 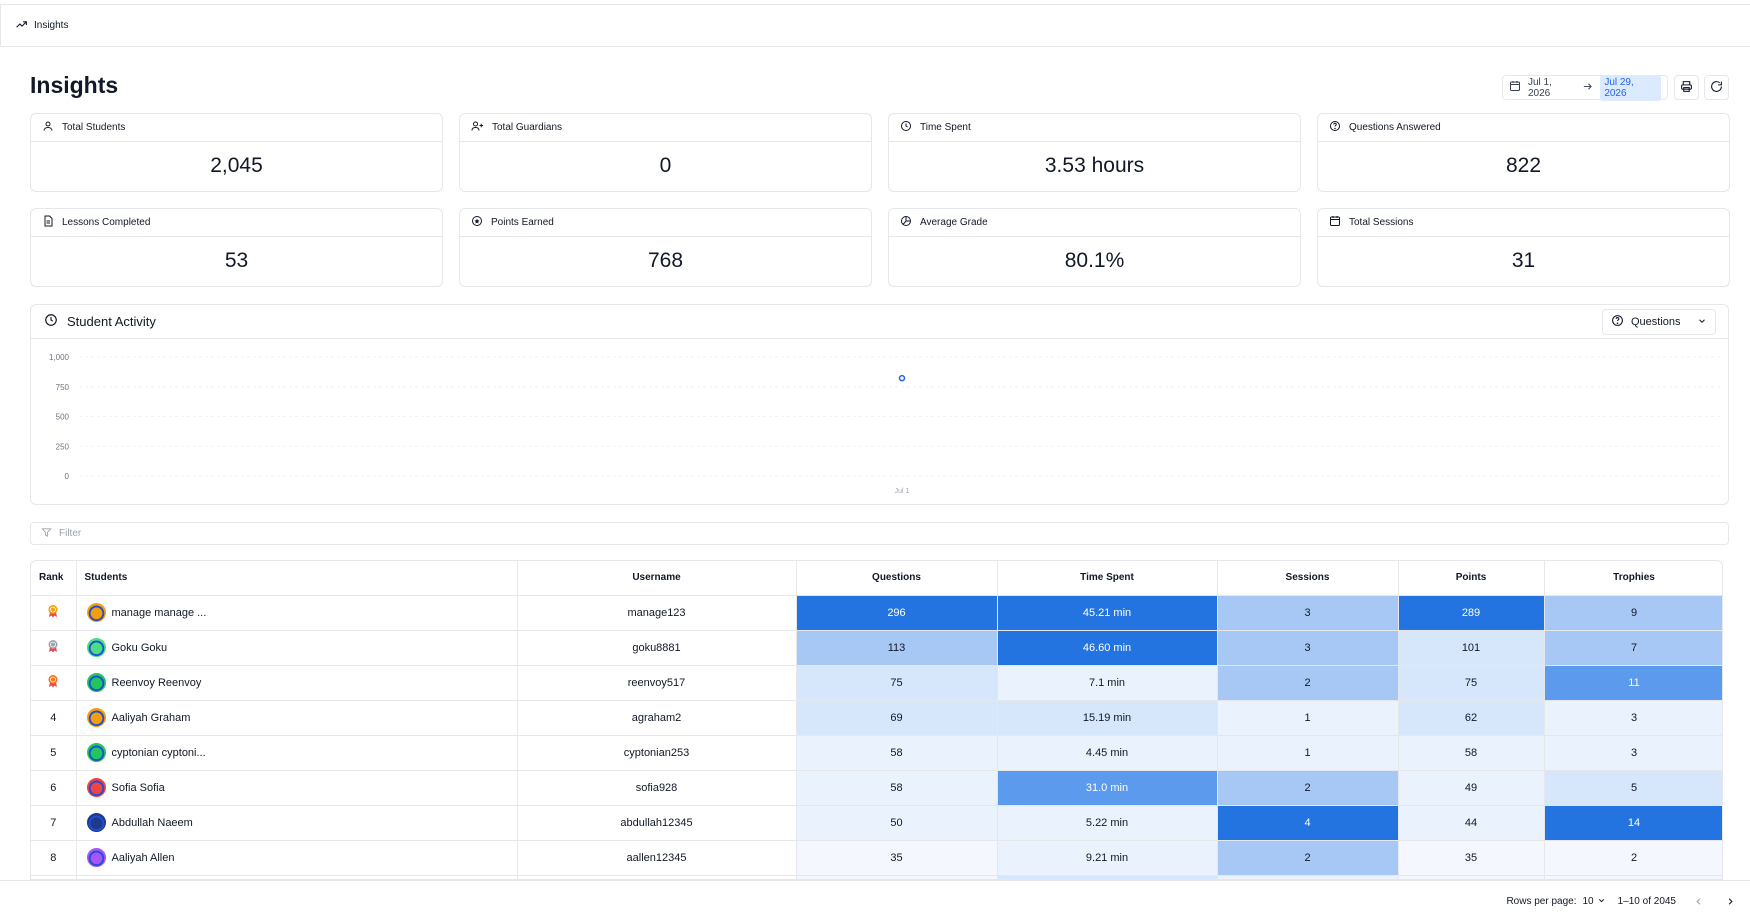 I want to click on stat-card-lessons-completed: Lessons Completed 53, so click(x=236, y=247).